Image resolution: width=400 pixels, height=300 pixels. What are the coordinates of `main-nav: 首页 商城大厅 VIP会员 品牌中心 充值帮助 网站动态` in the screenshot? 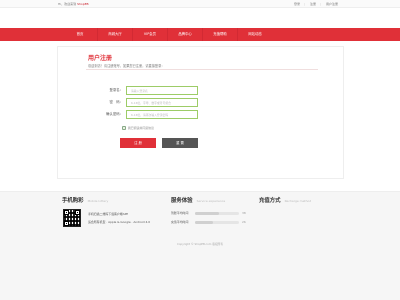 It's located at (200, 34).